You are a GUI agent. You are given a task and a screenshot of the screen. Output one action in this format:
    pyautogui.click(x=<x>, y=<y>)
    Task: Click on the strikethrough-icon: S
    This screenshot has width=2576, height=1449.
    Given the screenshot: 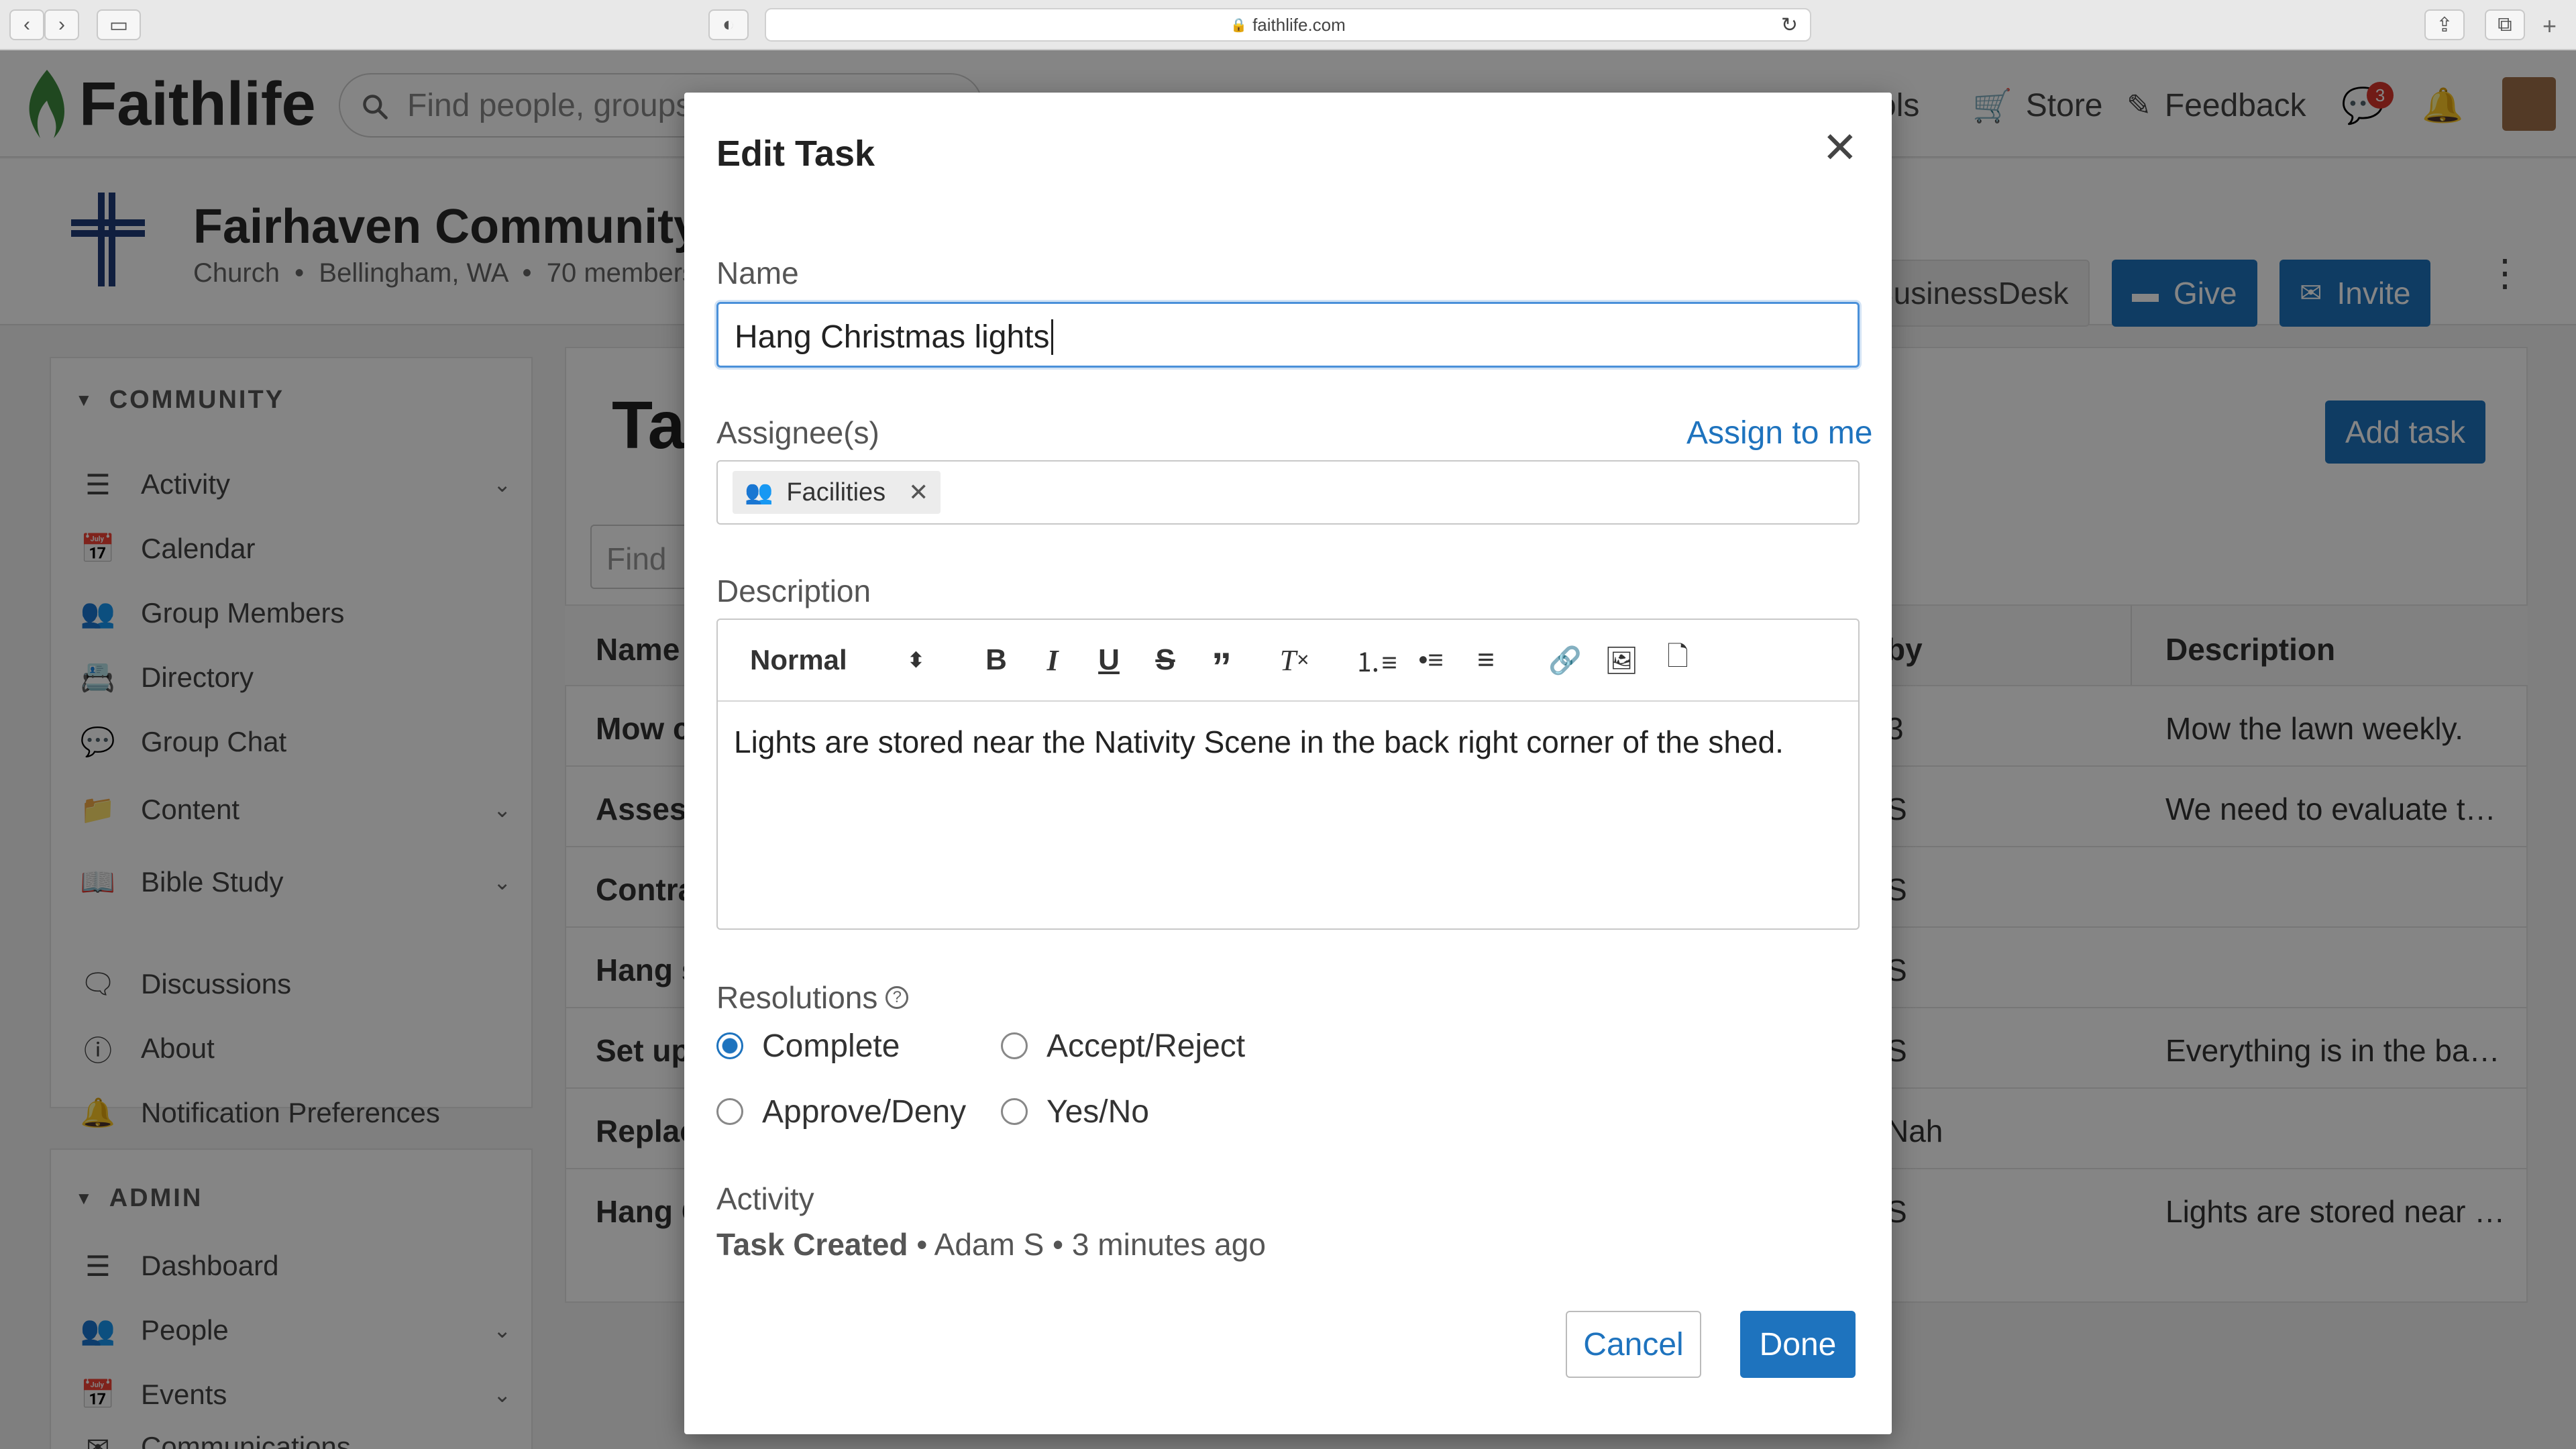 What is the action you would take?
    pyautogui.click(x=1165, y=660)
    